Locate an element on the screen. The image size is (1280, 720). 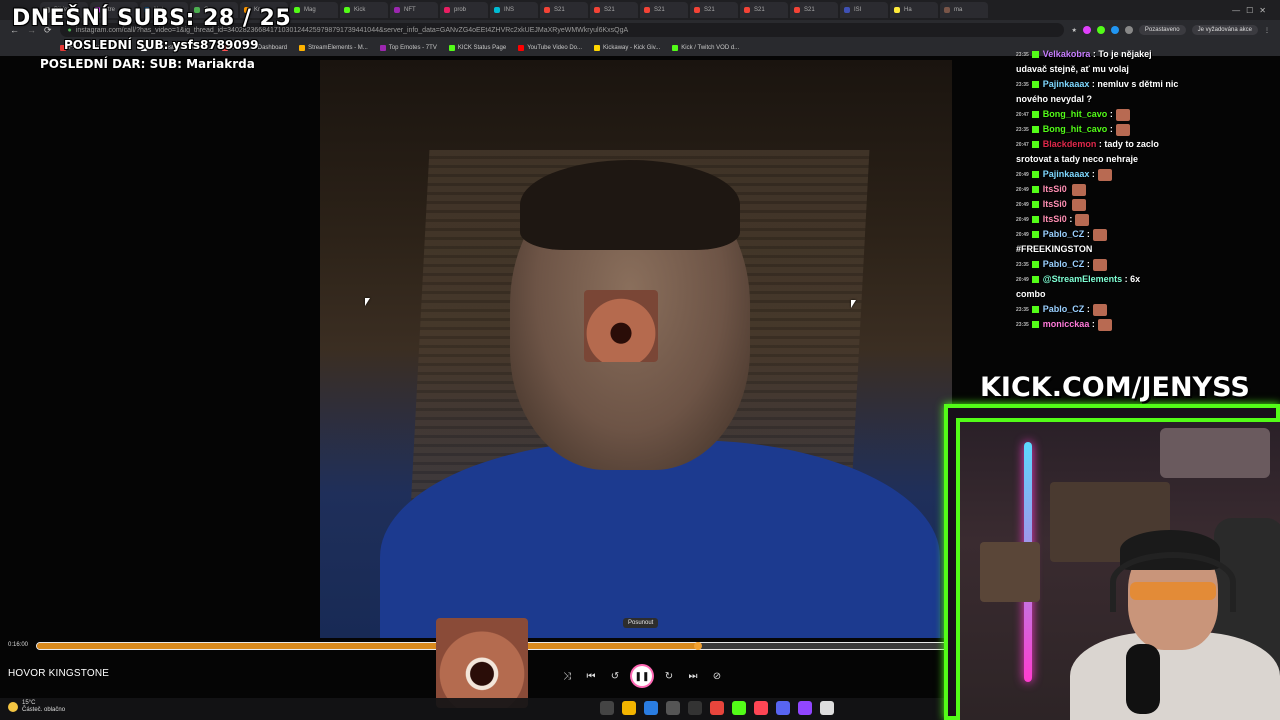
browser-tab: ISI is located at coordinates (864, 10).